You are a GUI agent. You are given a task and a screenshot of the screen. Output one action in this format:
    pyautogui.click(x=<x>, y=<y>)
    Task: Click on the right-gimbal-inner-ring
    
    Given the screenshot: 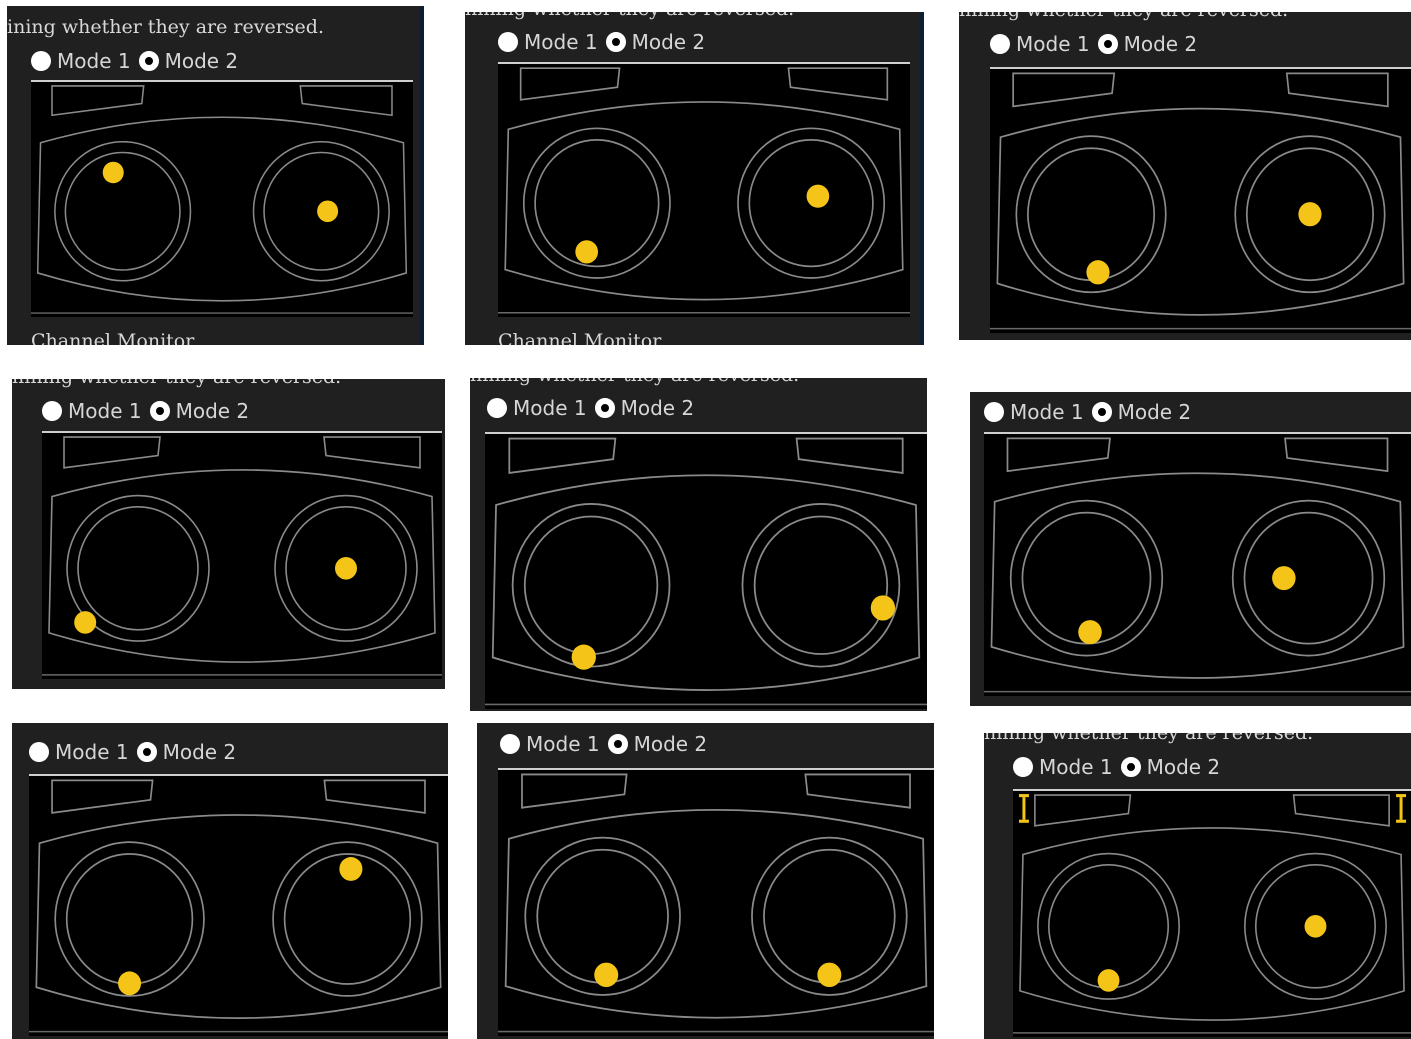 What is the action you would take?
    pyautogui.click(x=821, y=585)
    